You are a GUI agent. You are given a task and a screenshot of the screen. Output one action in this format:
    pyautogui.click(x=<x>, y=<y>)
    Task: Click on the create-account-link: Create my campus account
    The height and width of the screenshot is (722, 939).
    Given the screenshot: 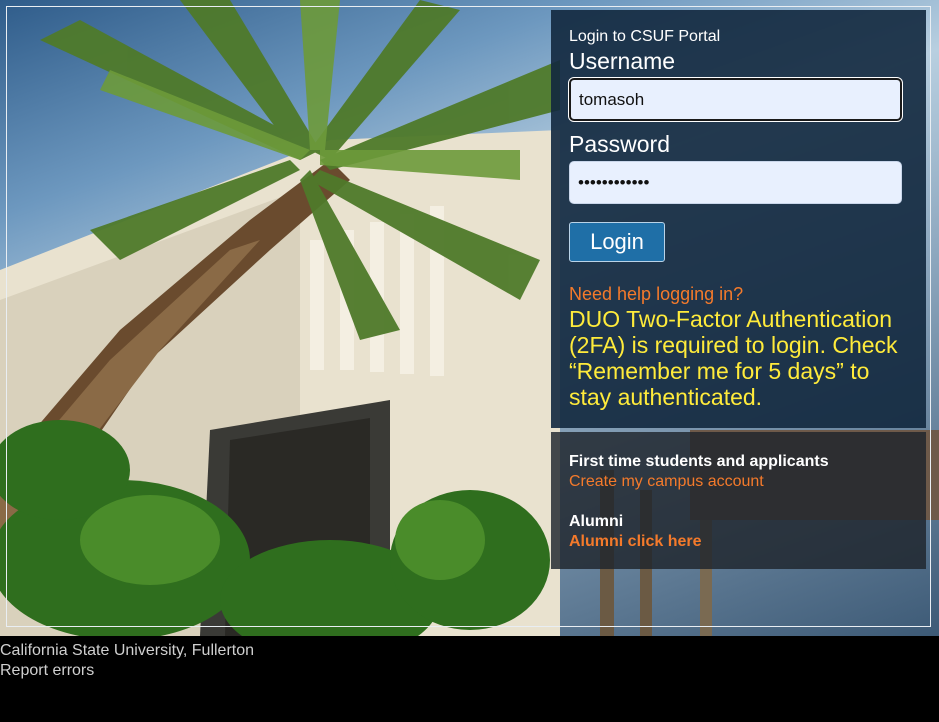 What is the action you would take?
    pyautogui.click(x=738, y=482)
    